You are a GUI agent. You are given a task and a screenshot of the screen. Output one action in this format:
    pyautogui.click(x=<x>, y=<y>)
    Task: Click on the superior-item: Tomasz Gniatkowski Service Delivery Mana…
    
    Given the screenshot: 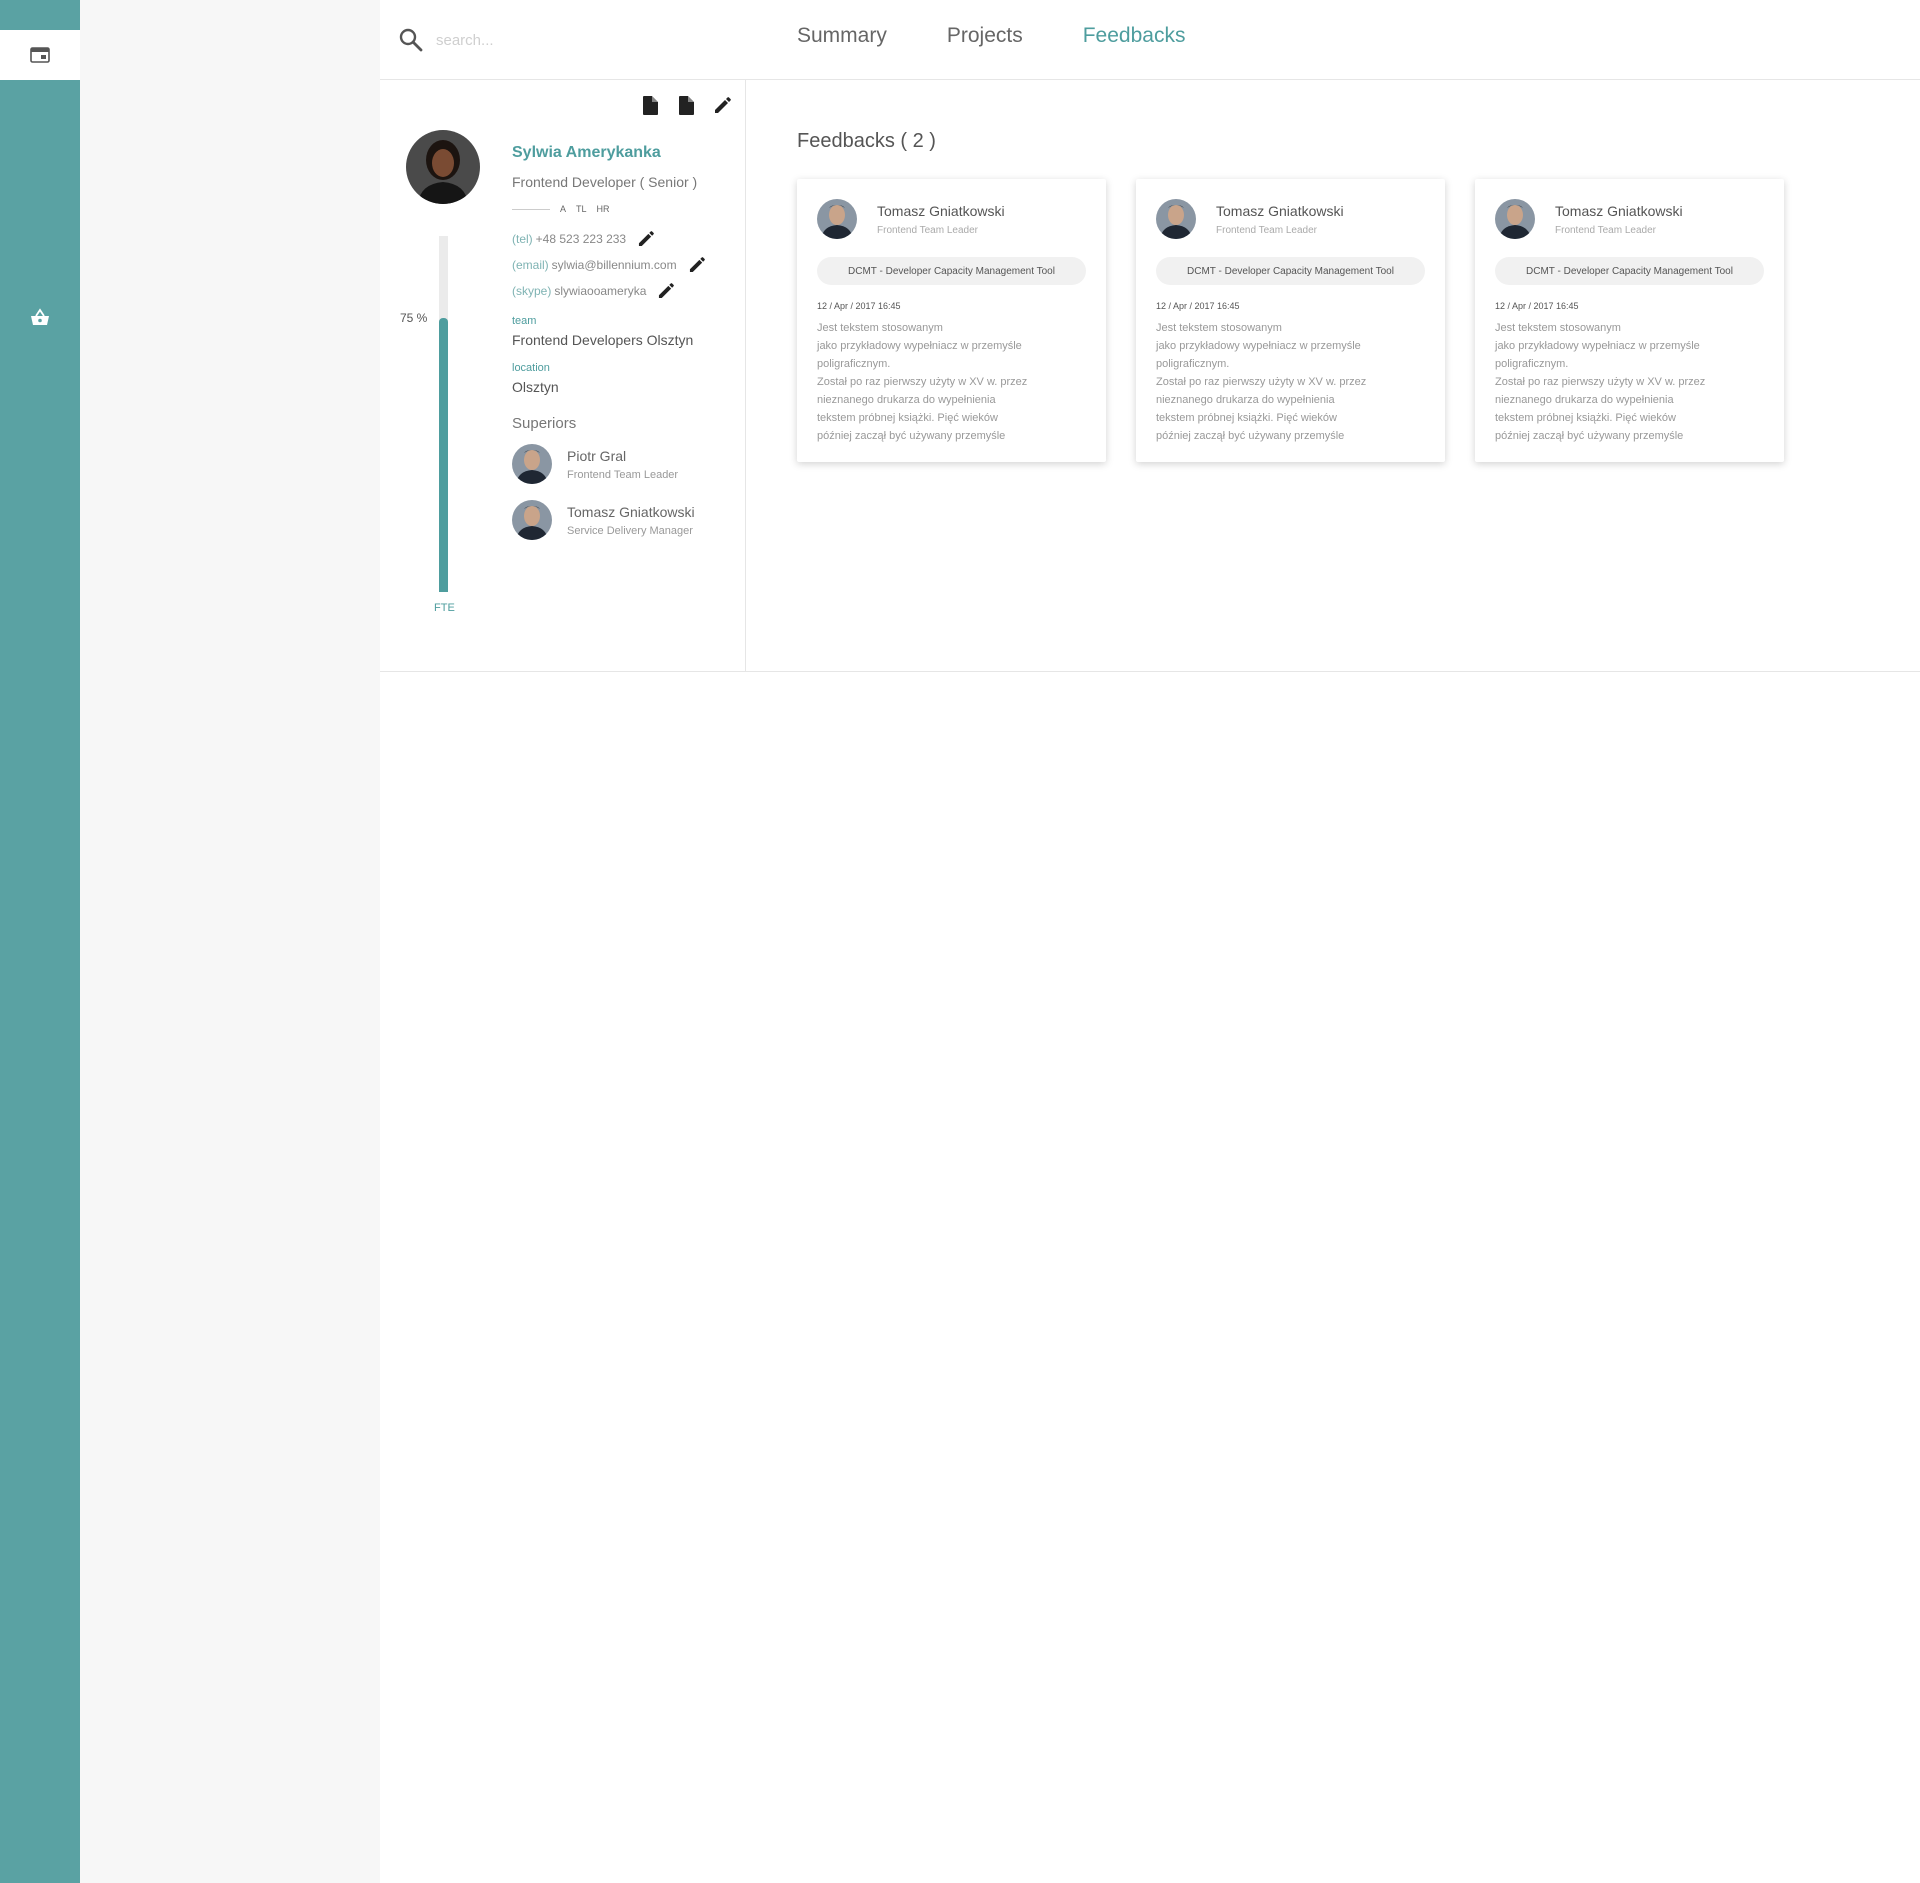 What is the action you would take?
    pyautogui.click(x=627, y=520)
    